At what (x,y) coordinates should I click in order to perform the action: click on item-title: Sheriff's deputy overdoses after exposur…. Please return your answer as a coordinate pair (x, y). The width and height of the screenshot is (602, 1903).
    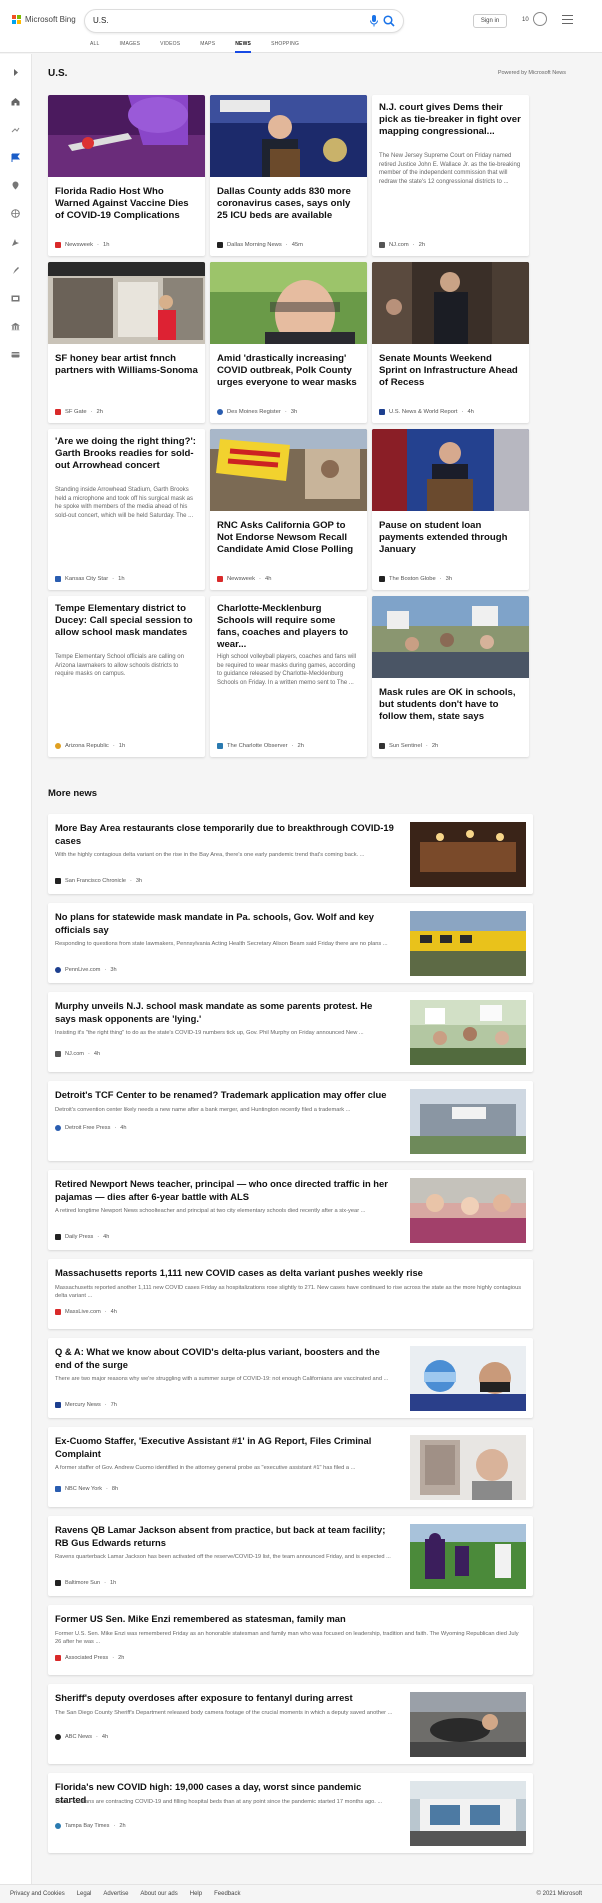
    Looking at the image, I should click on (225, 1698).